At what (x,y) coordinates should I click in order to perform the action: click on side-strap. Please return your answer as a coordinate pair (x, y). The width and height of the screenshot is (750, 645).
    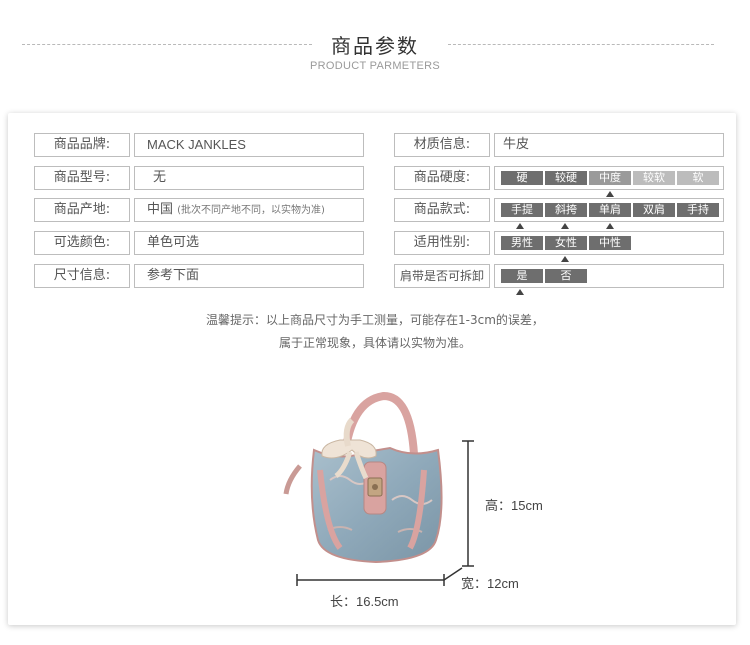
    Looking at the image, I should click on (292, 479).